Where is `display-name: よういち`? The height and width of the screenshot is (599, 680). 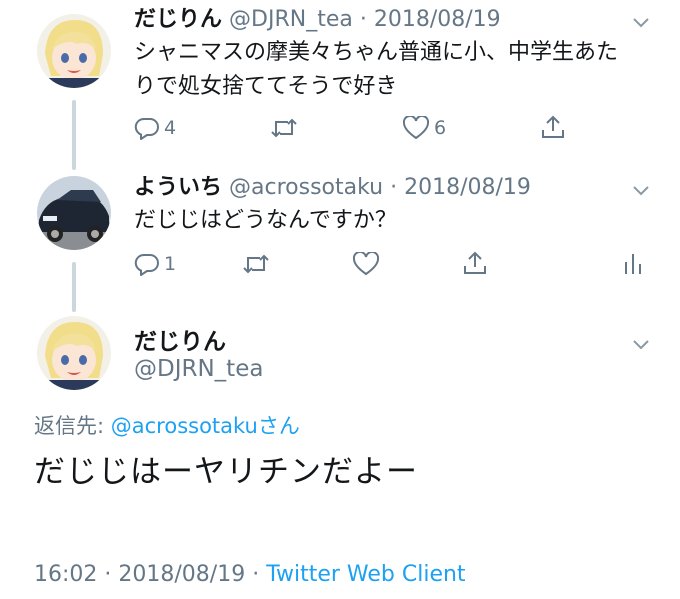 display-name: よういち is located at coordinates (178, 187).